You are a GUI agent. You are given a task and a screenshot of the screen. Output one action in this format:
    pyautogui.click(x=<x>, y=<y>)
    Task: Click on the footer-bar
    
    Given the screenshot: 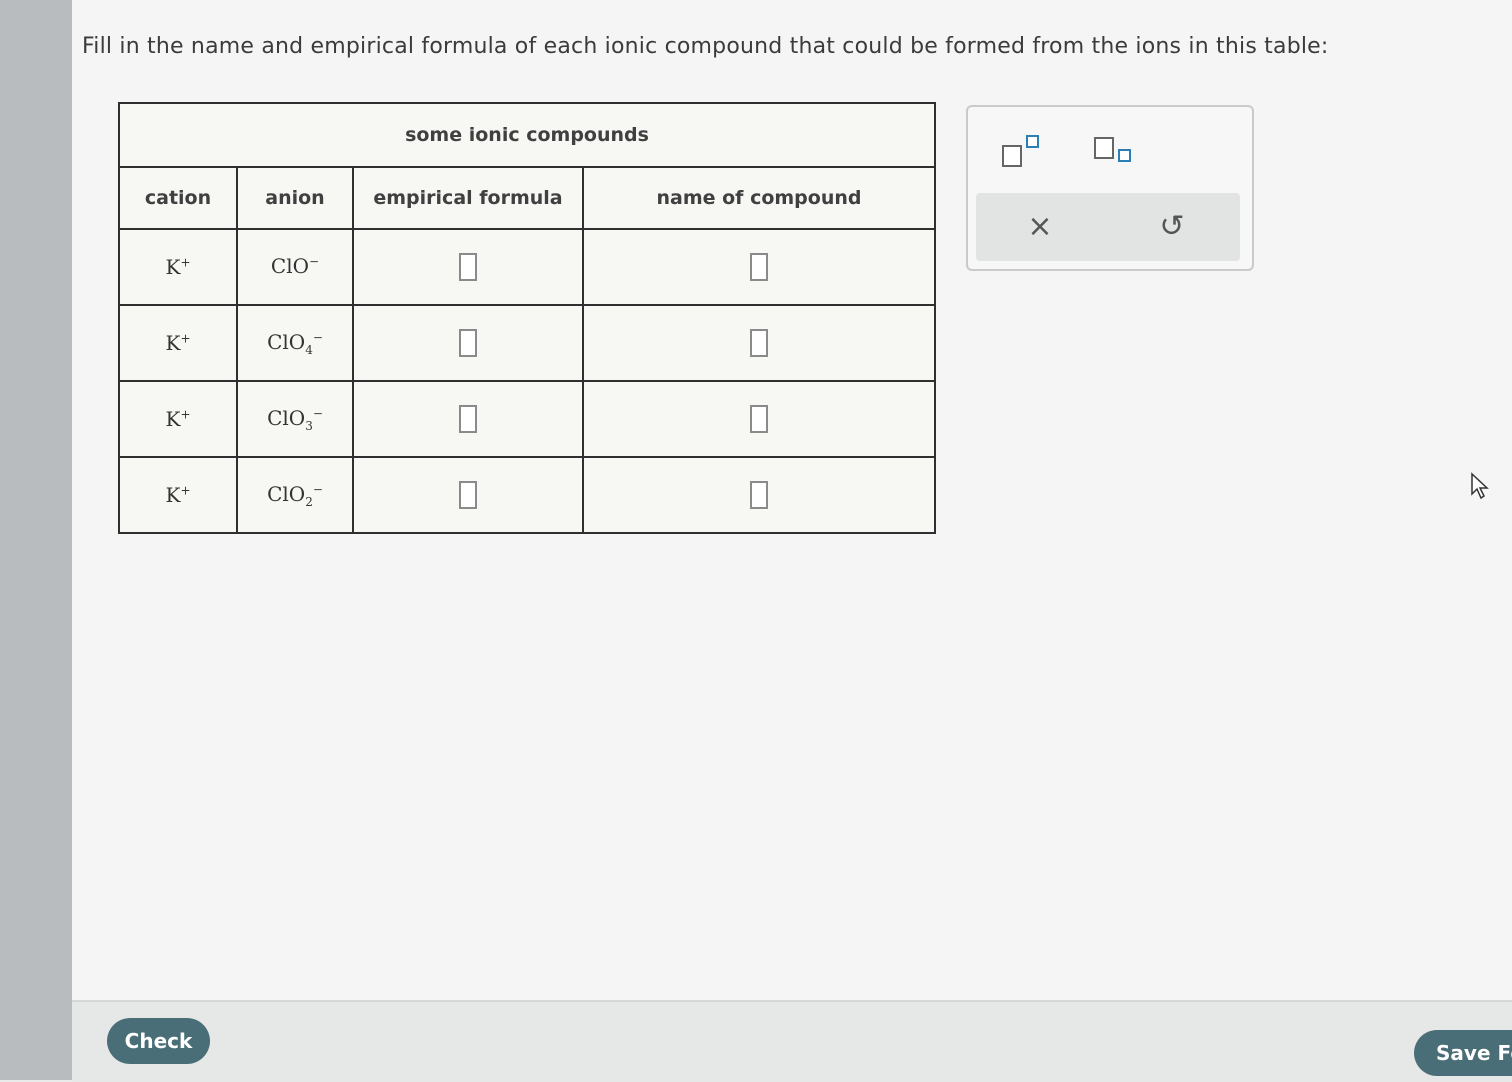 What is the action you would take?
    pyautogui.click(x=792, y=1041)
    